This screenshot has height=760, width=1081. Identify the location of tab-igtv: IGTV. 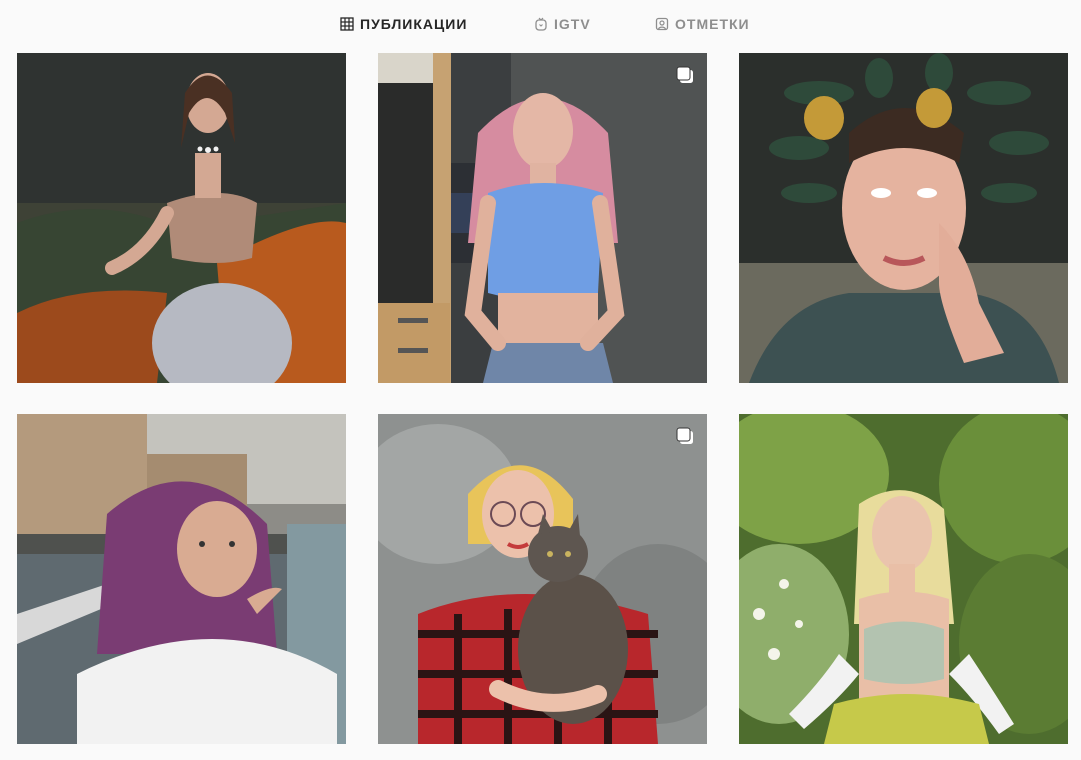
(562, 24).